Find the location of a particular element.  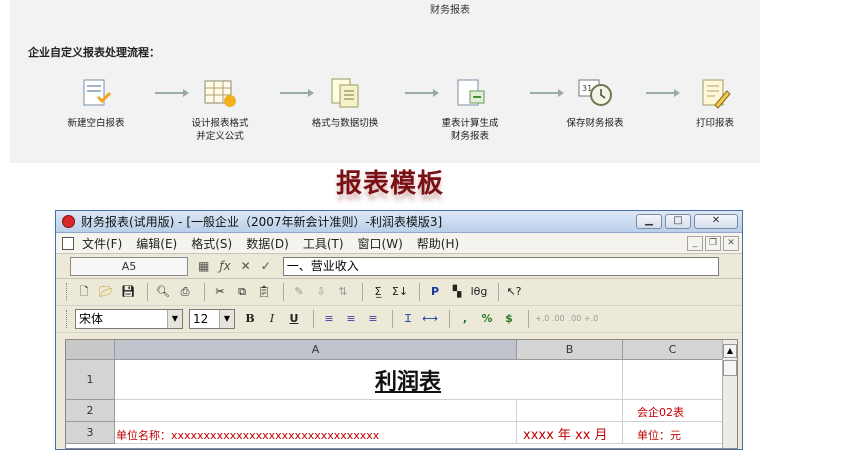

blank-report-icon is located at coordinates (96, 93).